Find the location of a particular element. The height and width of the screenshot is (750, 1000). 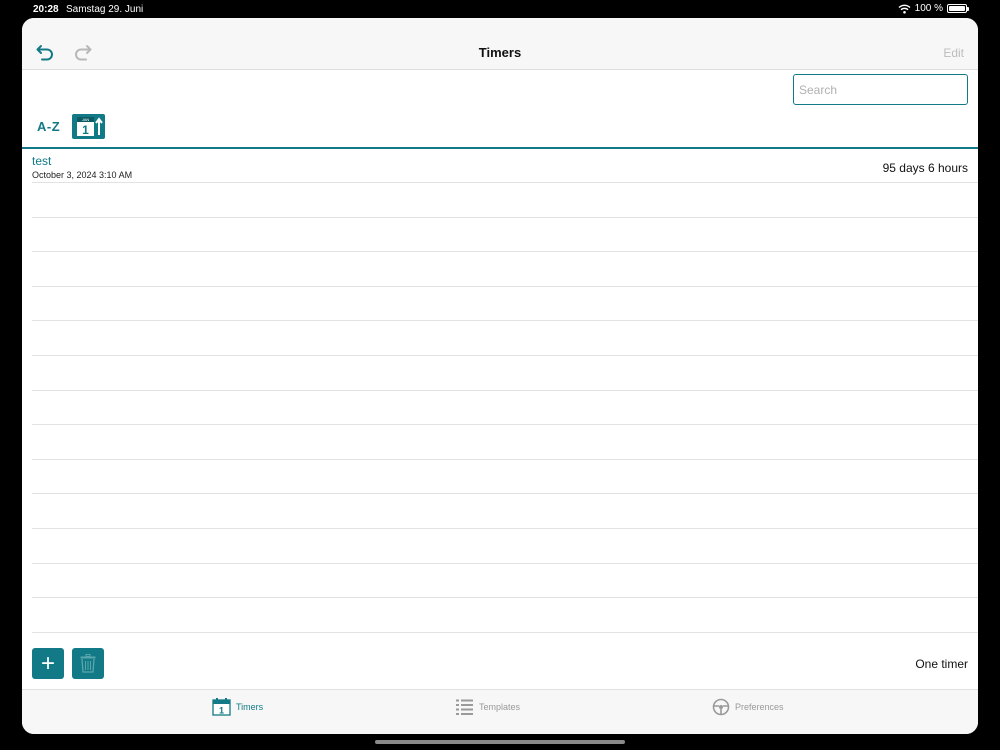

timer-name: test is located at coordinates (42, 161).